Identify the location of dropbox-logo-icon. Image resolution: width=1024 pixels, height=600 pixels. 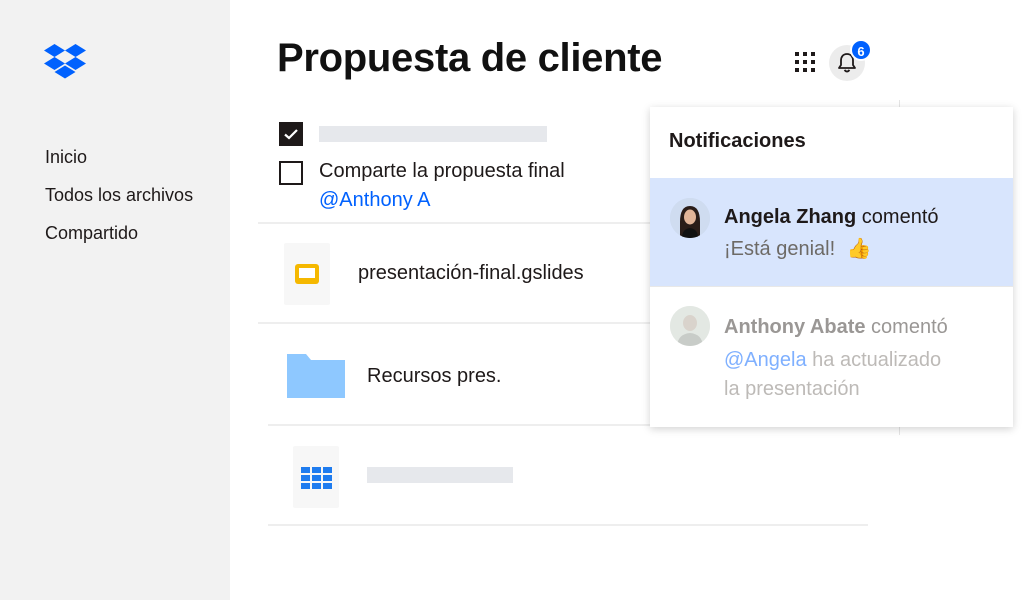
(65, 62).